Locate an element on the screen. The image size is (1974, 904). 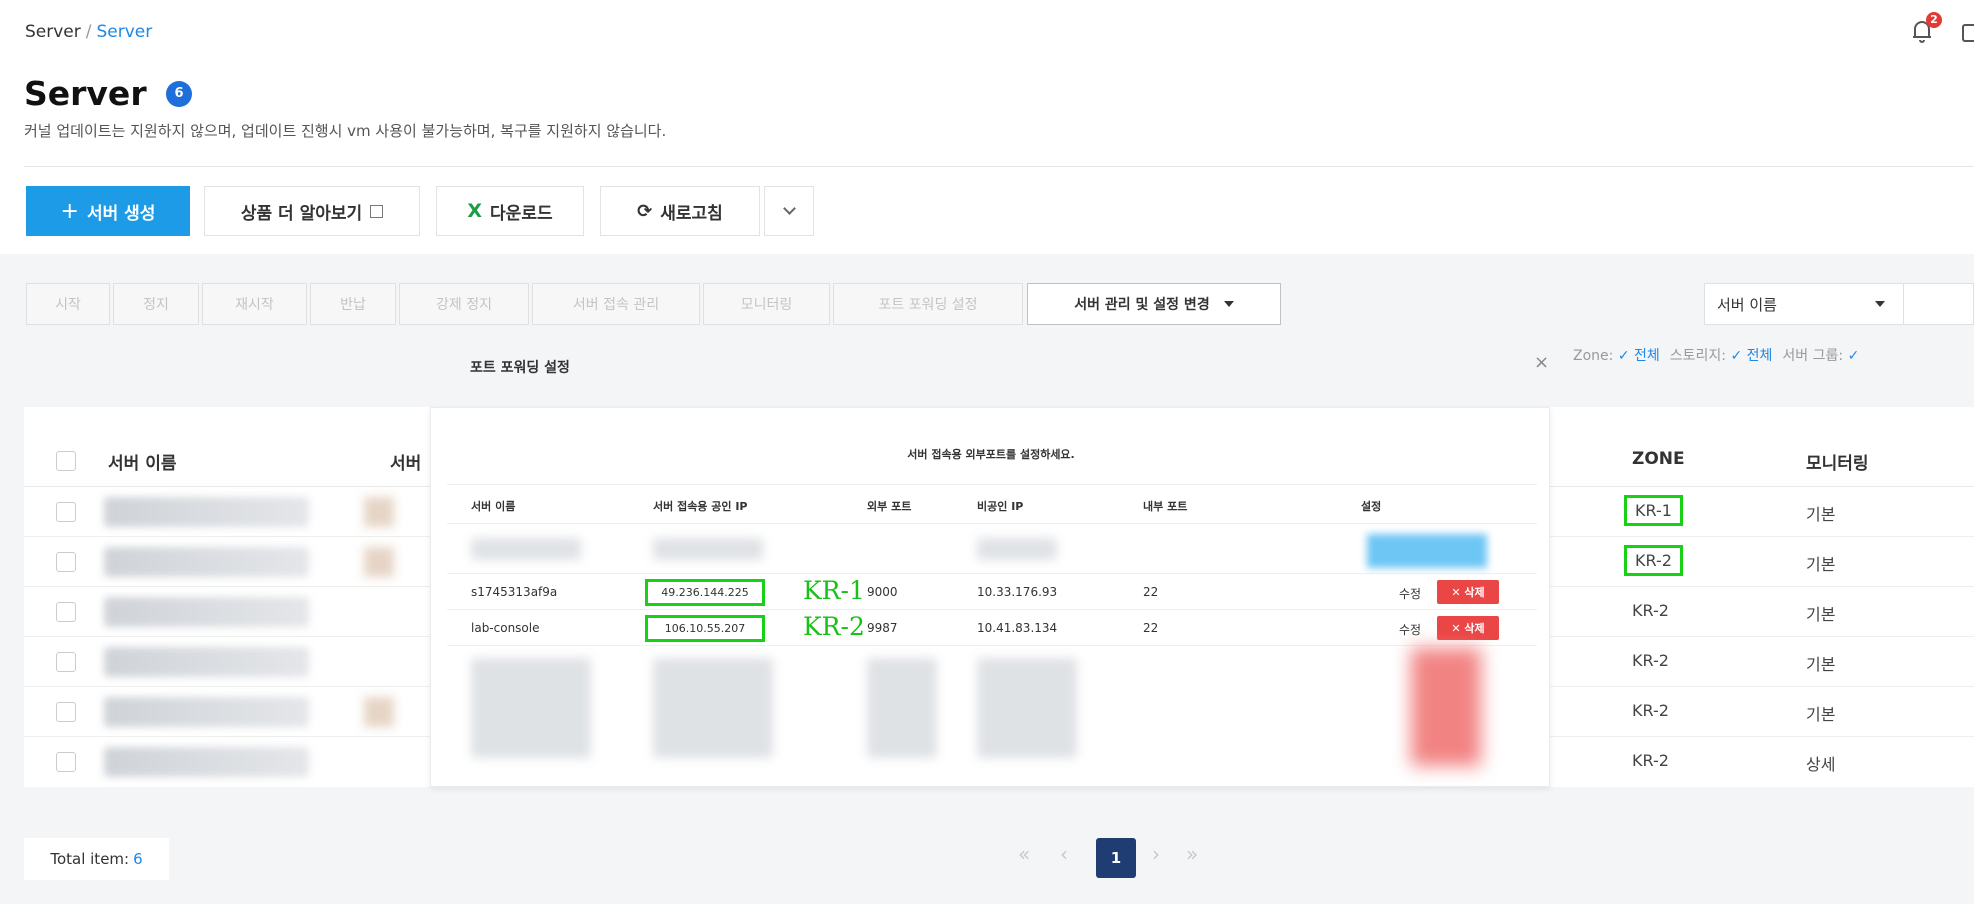
manage-settings-dropdown: 서버 관리 및 설정 변경 is located at coordinates (1154, 304).